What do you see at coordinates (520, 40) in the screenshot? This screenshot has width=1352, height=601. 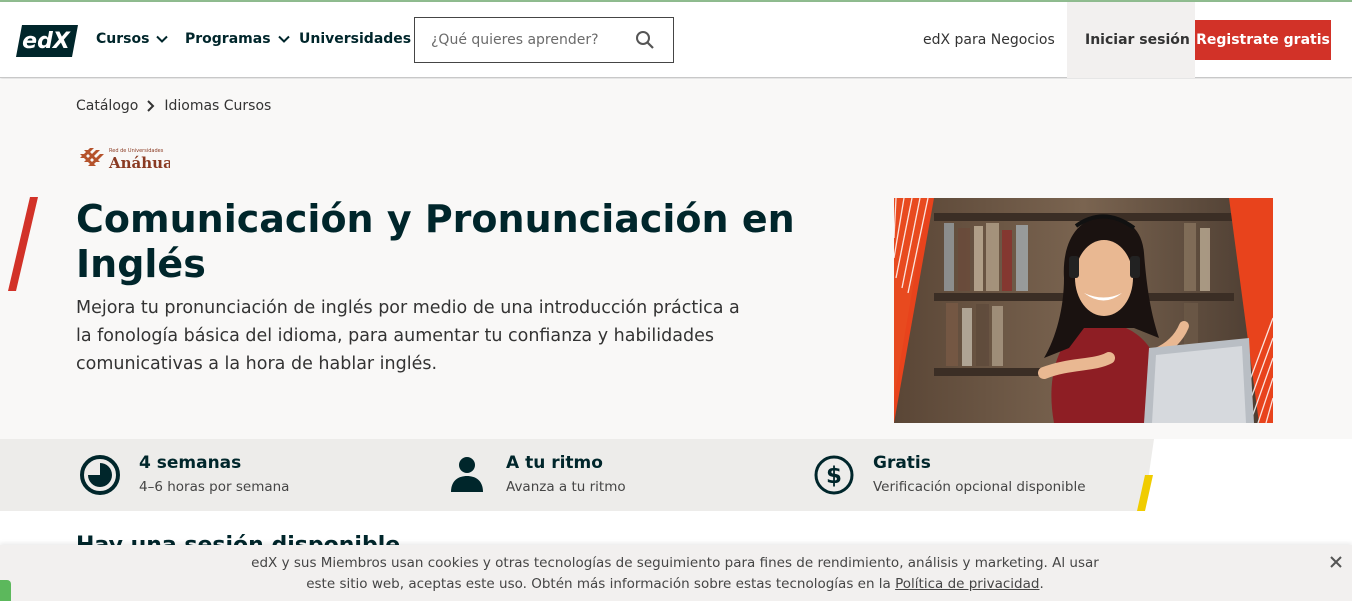 I see `search-input` at bounding box center [520, 40].